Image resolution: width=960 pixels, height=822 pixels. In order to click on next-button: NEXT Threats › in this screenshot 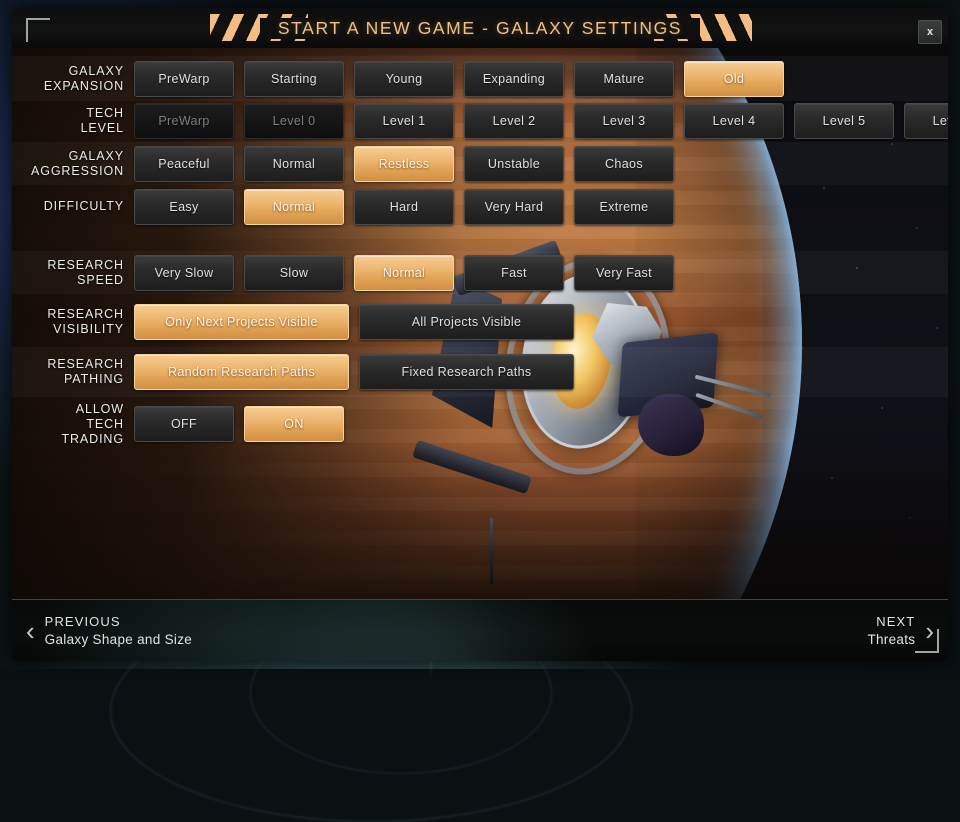, I will do `click(900, 631)`.